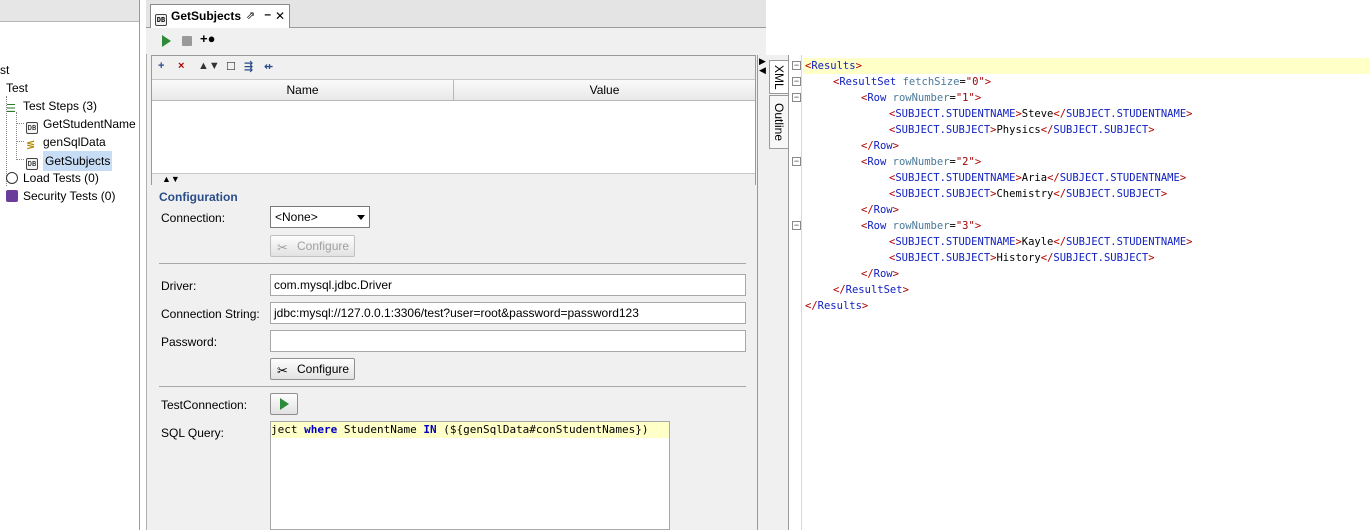 The width and height of the screenshot is (1370, 530). Describe the element at coordinates (11, 109) in the screenshot. I see `test-steps-icon: ☰` at that location.